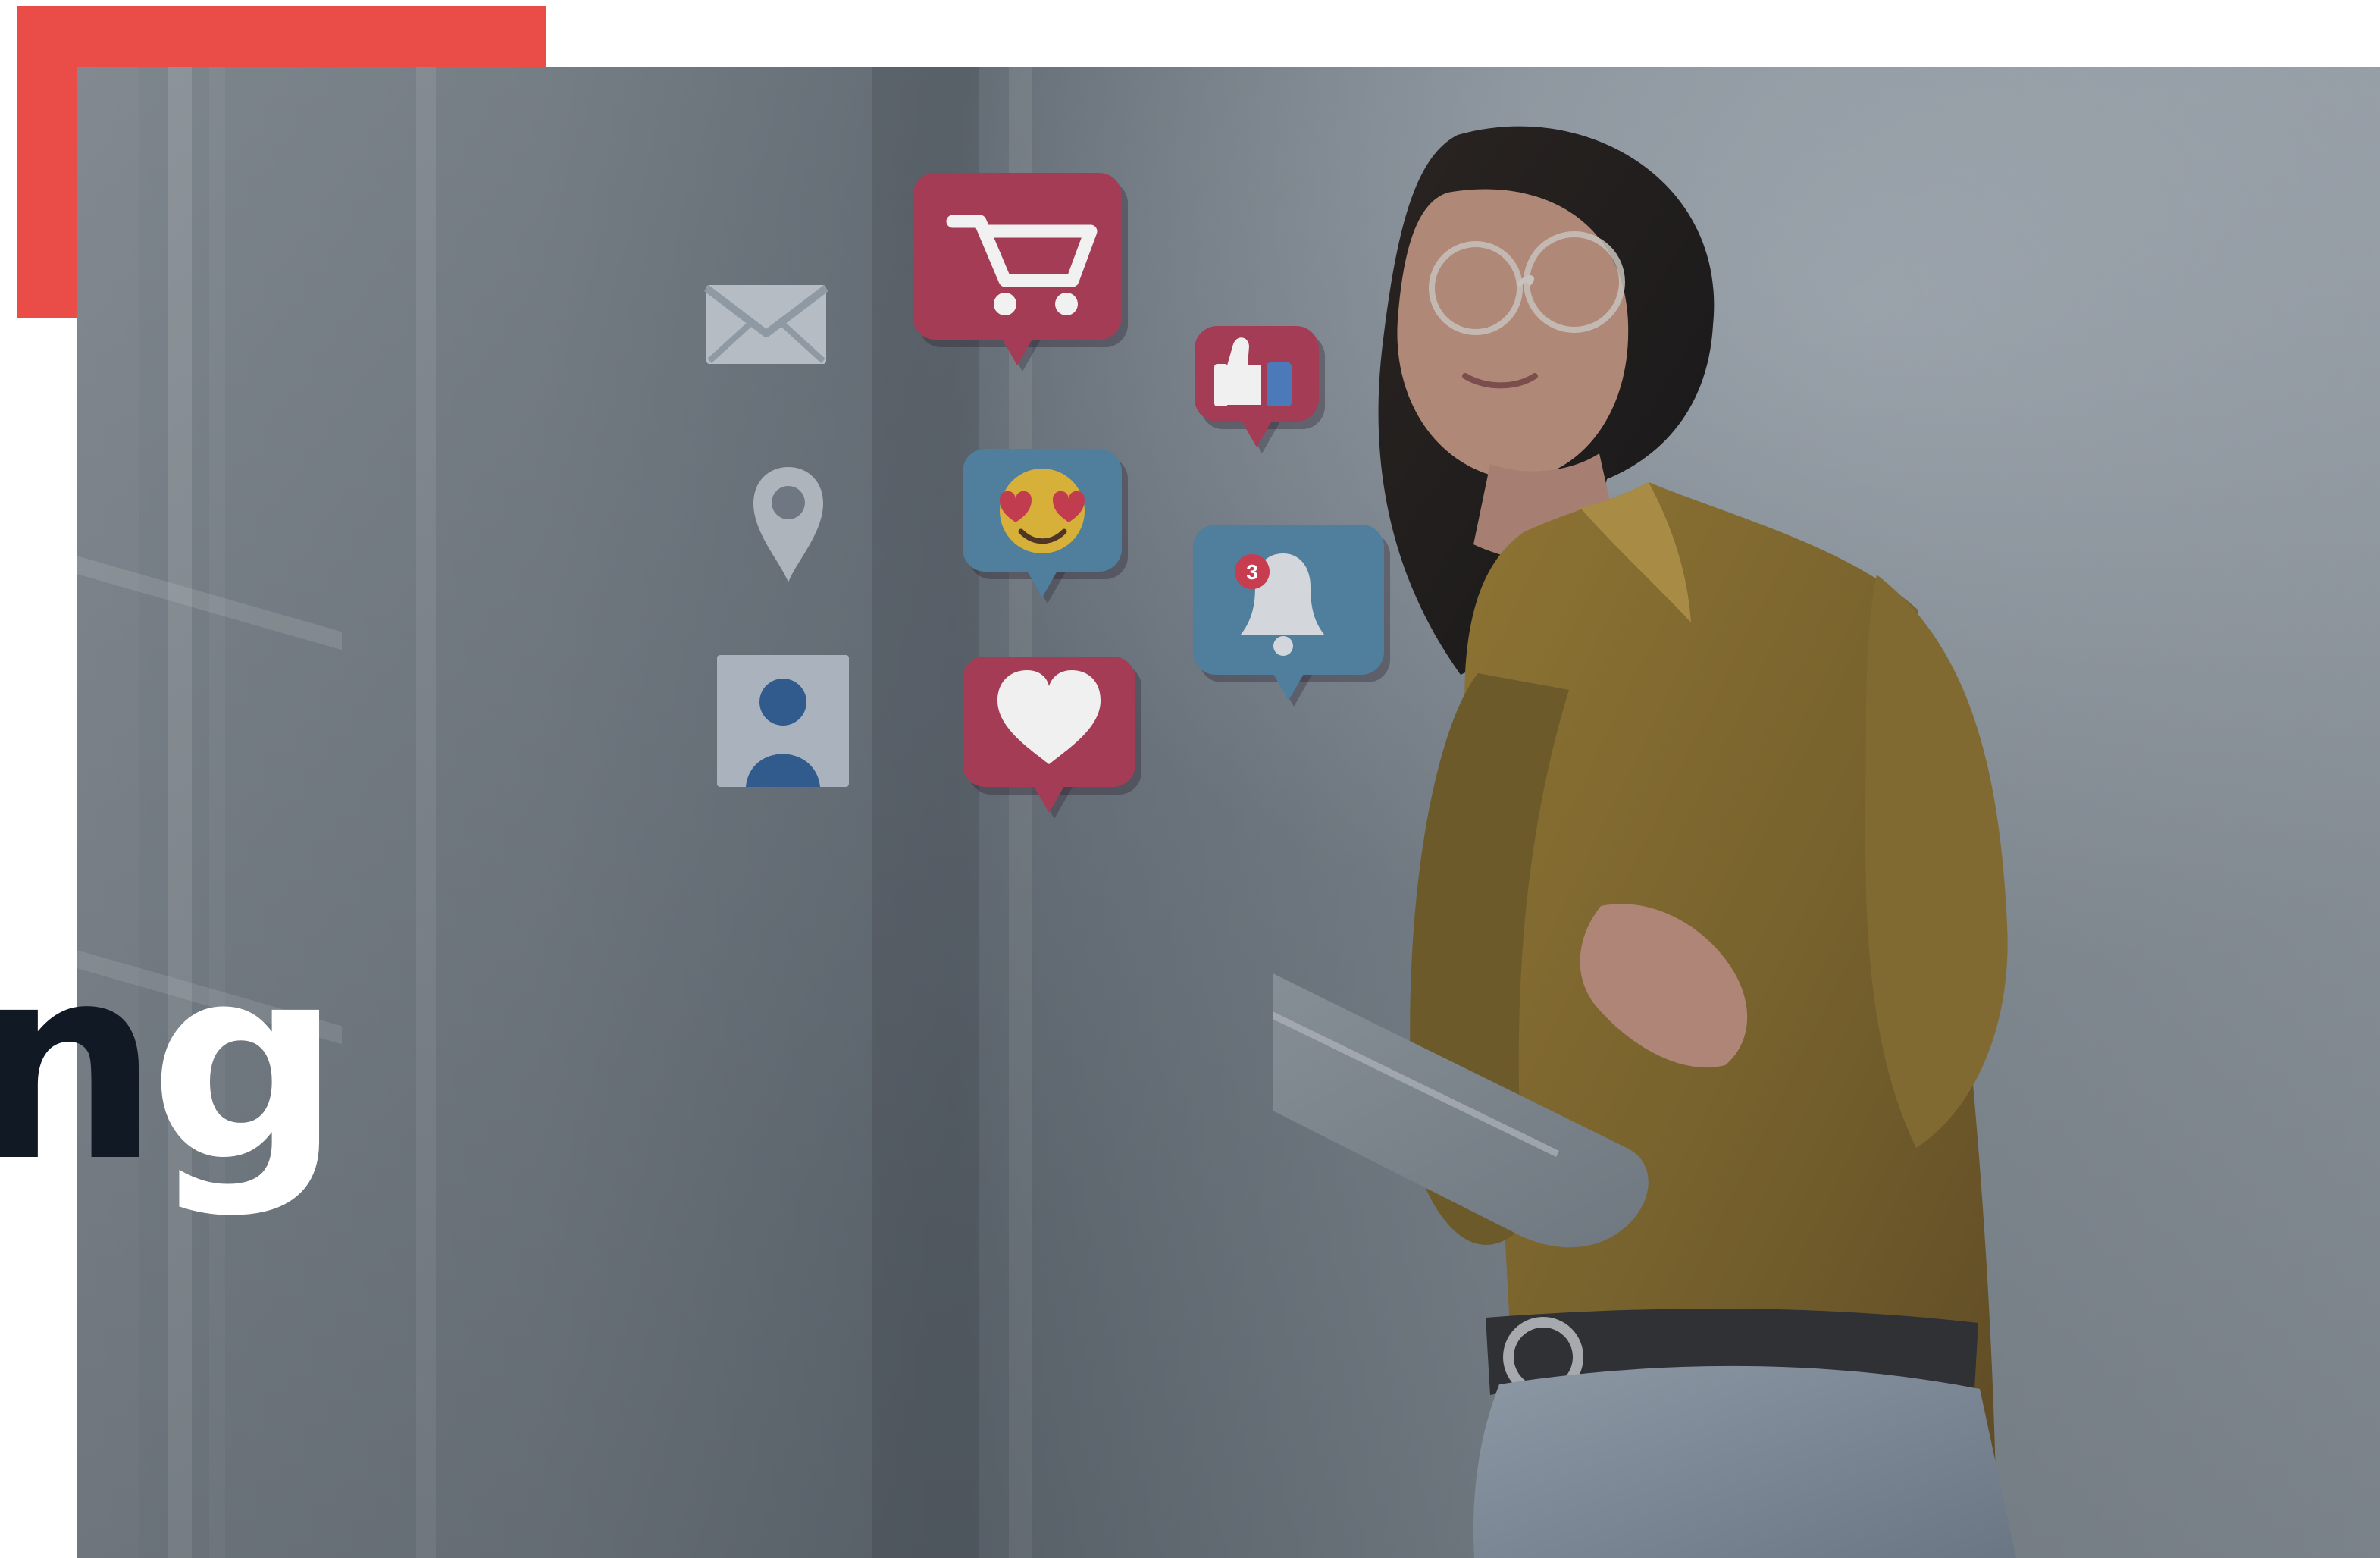 The image size is (2380, 1558). I want to click on headline-fragment: ng, so click(171, 1119).